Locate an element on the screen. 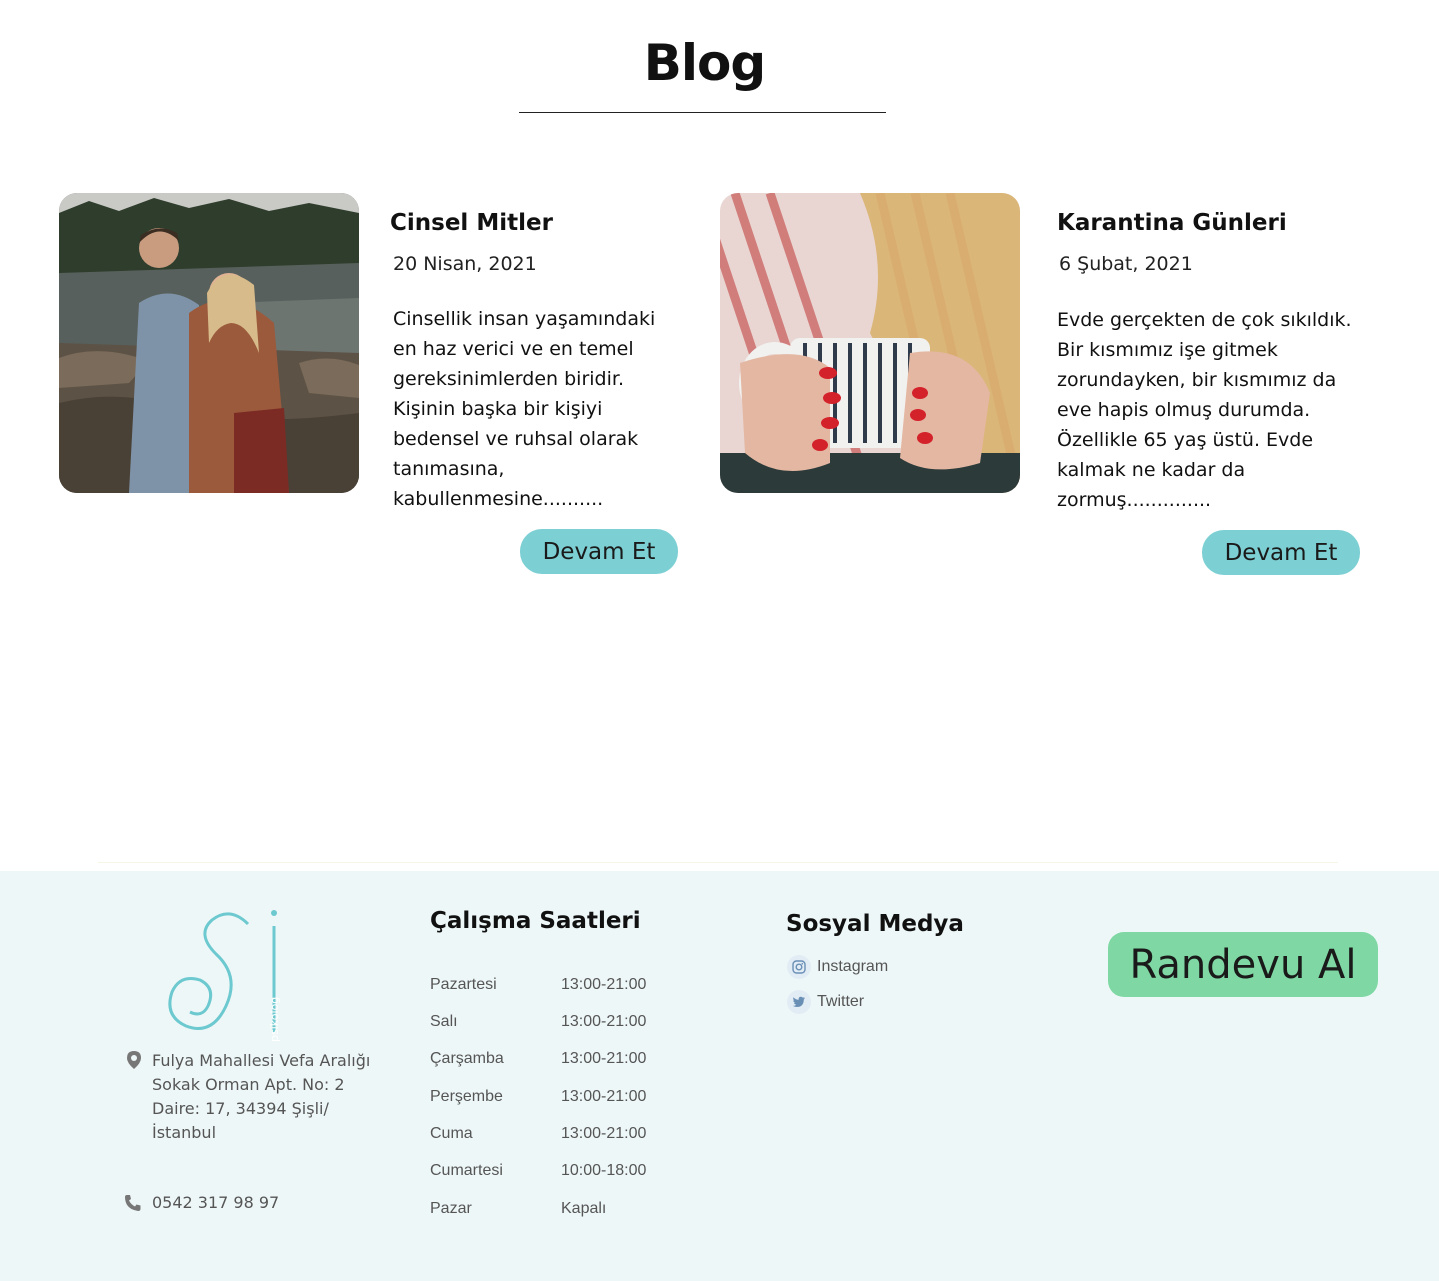 Image resolution: width=1439 pixels, height=1281 pixels. post-title: Cinsel Mitler is located at coordinates (471, 223).